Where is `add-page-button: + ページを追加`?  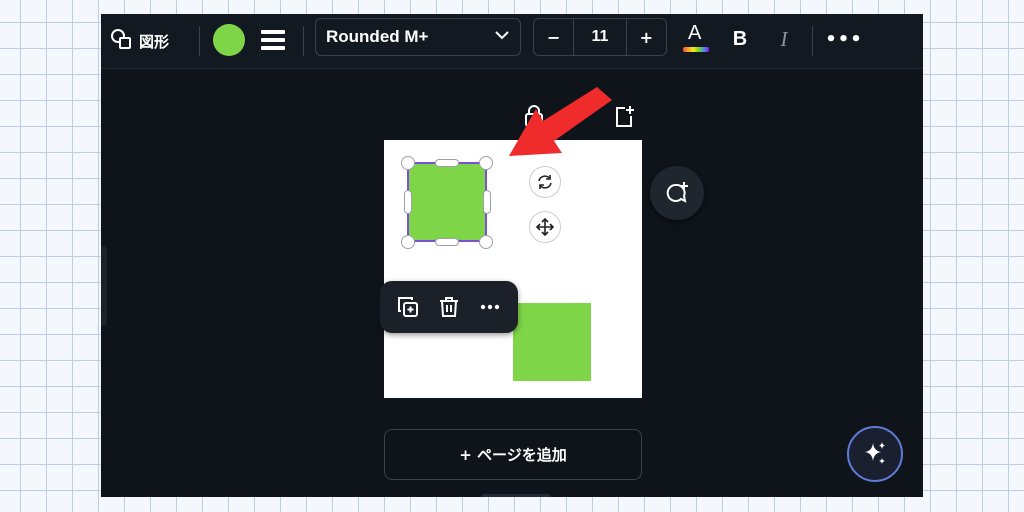
add-page-button: + ページを追加 is located at coordinates (513, 454).